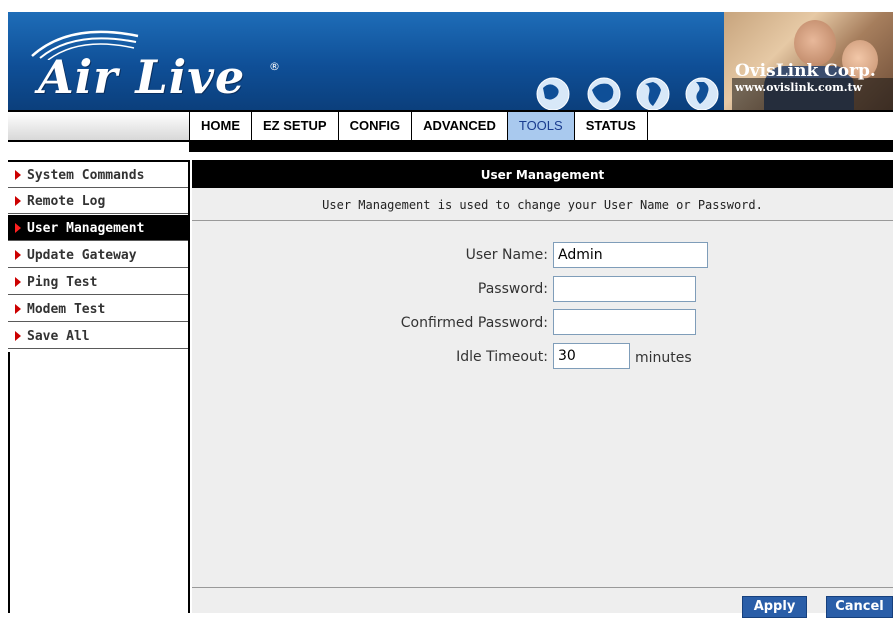 The height and width of the screenshot is (618, 893). I want to click on sidebar-item-label: System Commands, so click(86, 175).